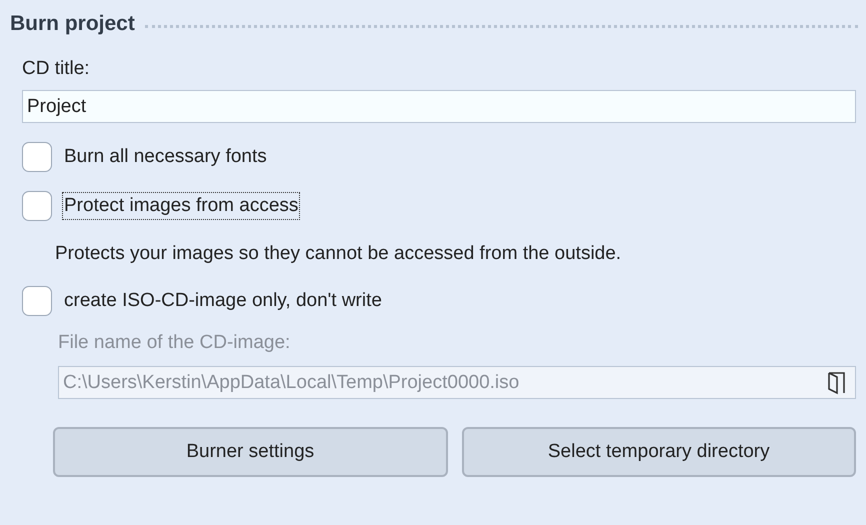 Image resolution: width=866 pixels, height=525 pixels. I want to click on cd-title-field: Project, so click(439, 106).